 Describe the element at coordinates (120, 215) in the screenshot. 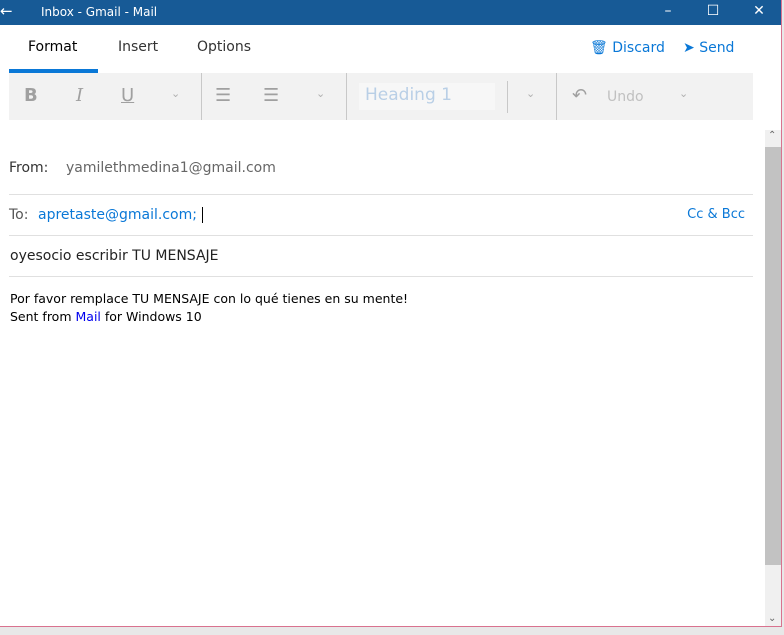

I see `to-input: apretaste@gmail.com;` at that location.